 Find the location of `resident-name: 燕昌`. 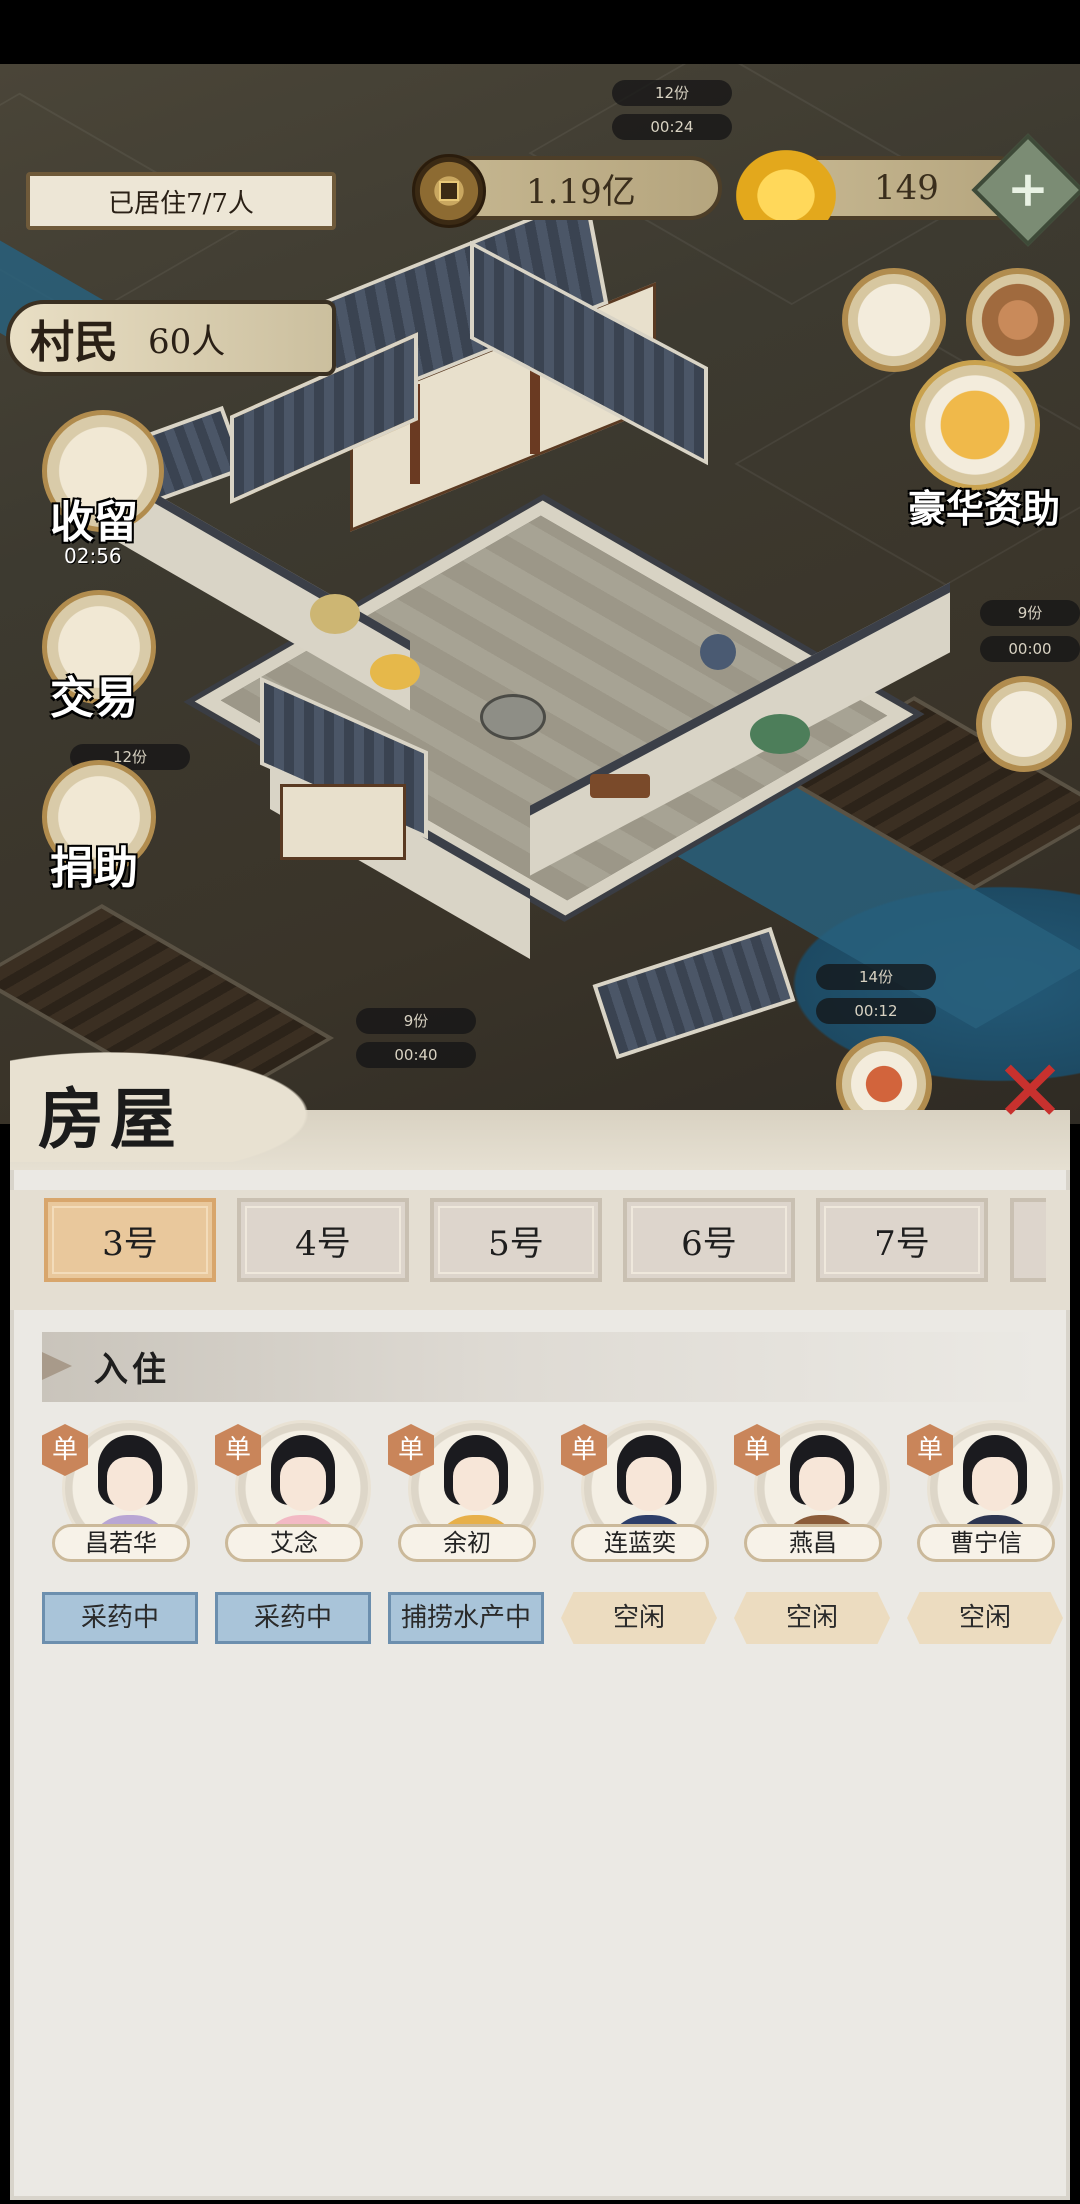

resident-name: 燕昌 is located at coordinates (813, 1543).